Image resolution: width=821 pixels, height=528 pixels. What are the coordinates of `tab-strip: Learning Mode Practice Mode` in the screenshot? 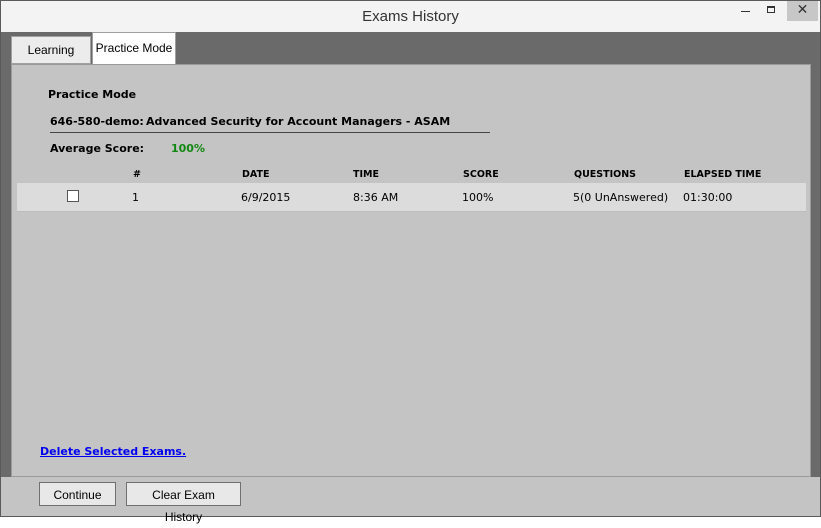 It's located at (411, 58).